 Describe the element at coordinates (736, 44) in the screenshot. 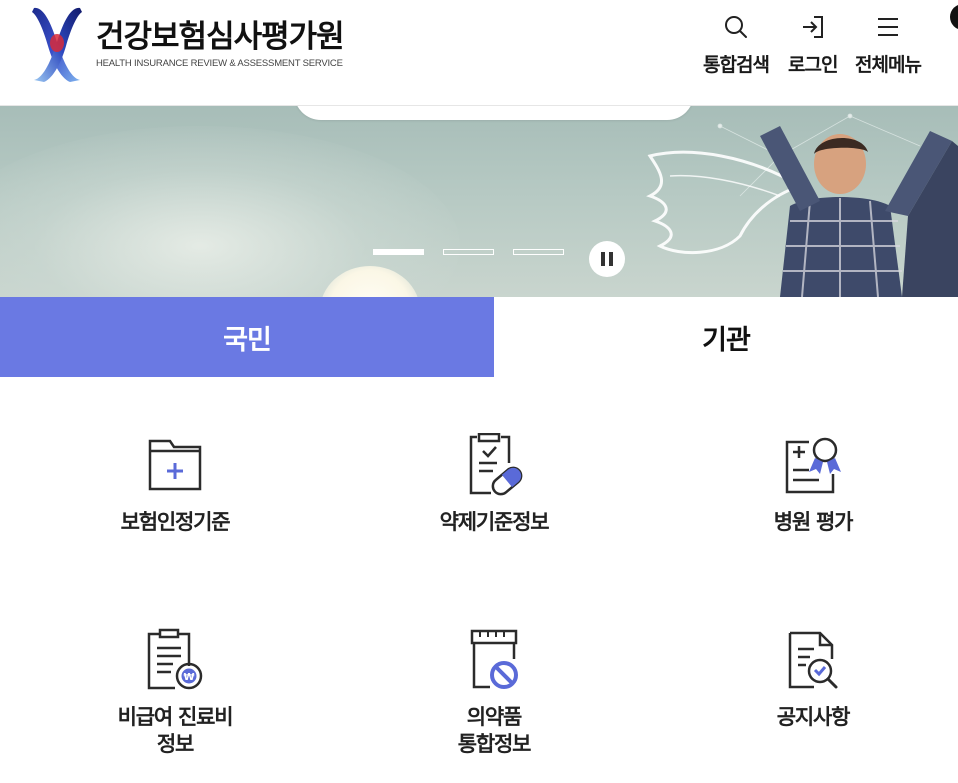

I see `integrated-search-button: 통합검색` at that location.